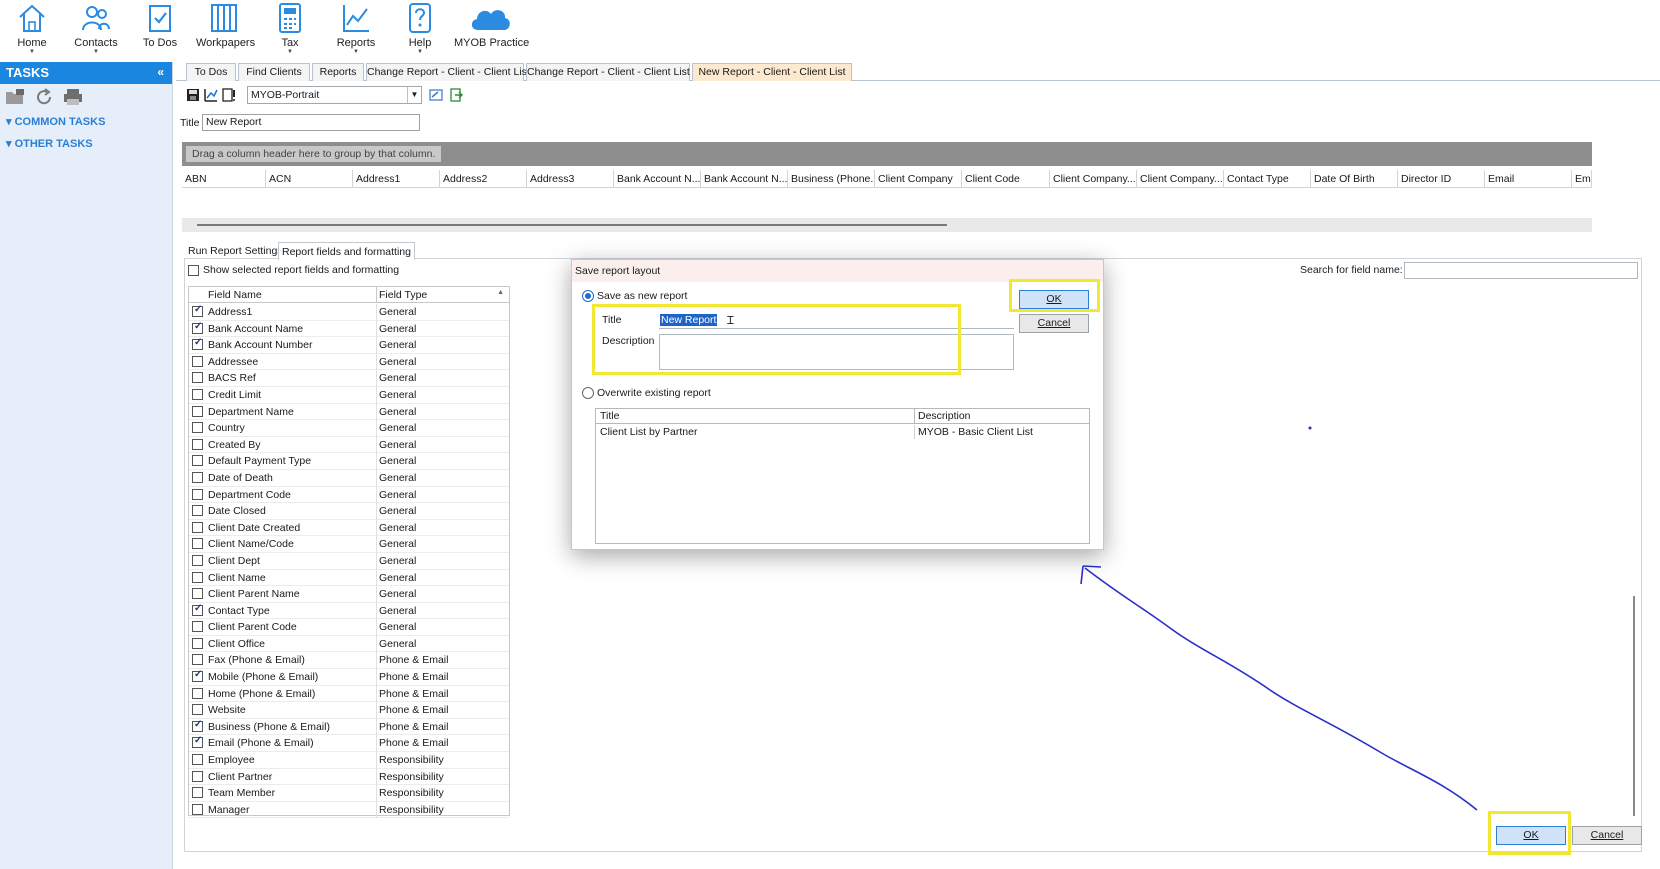 This screenshot has width=1660, height=869. Describe the element at coordinates (349, 760) in the screenshot. I see `field-row: Employee Responsibility` at that location.